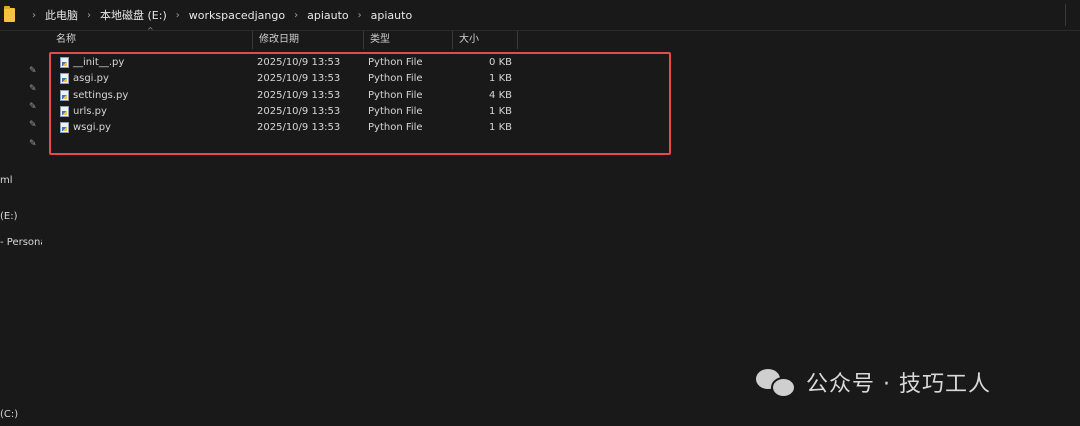 This screenshot has height=426, width=1080. Describe the element at coordinates (308, 40) in the screenshot. I see `column-header-modified: 修改日期` at that location.